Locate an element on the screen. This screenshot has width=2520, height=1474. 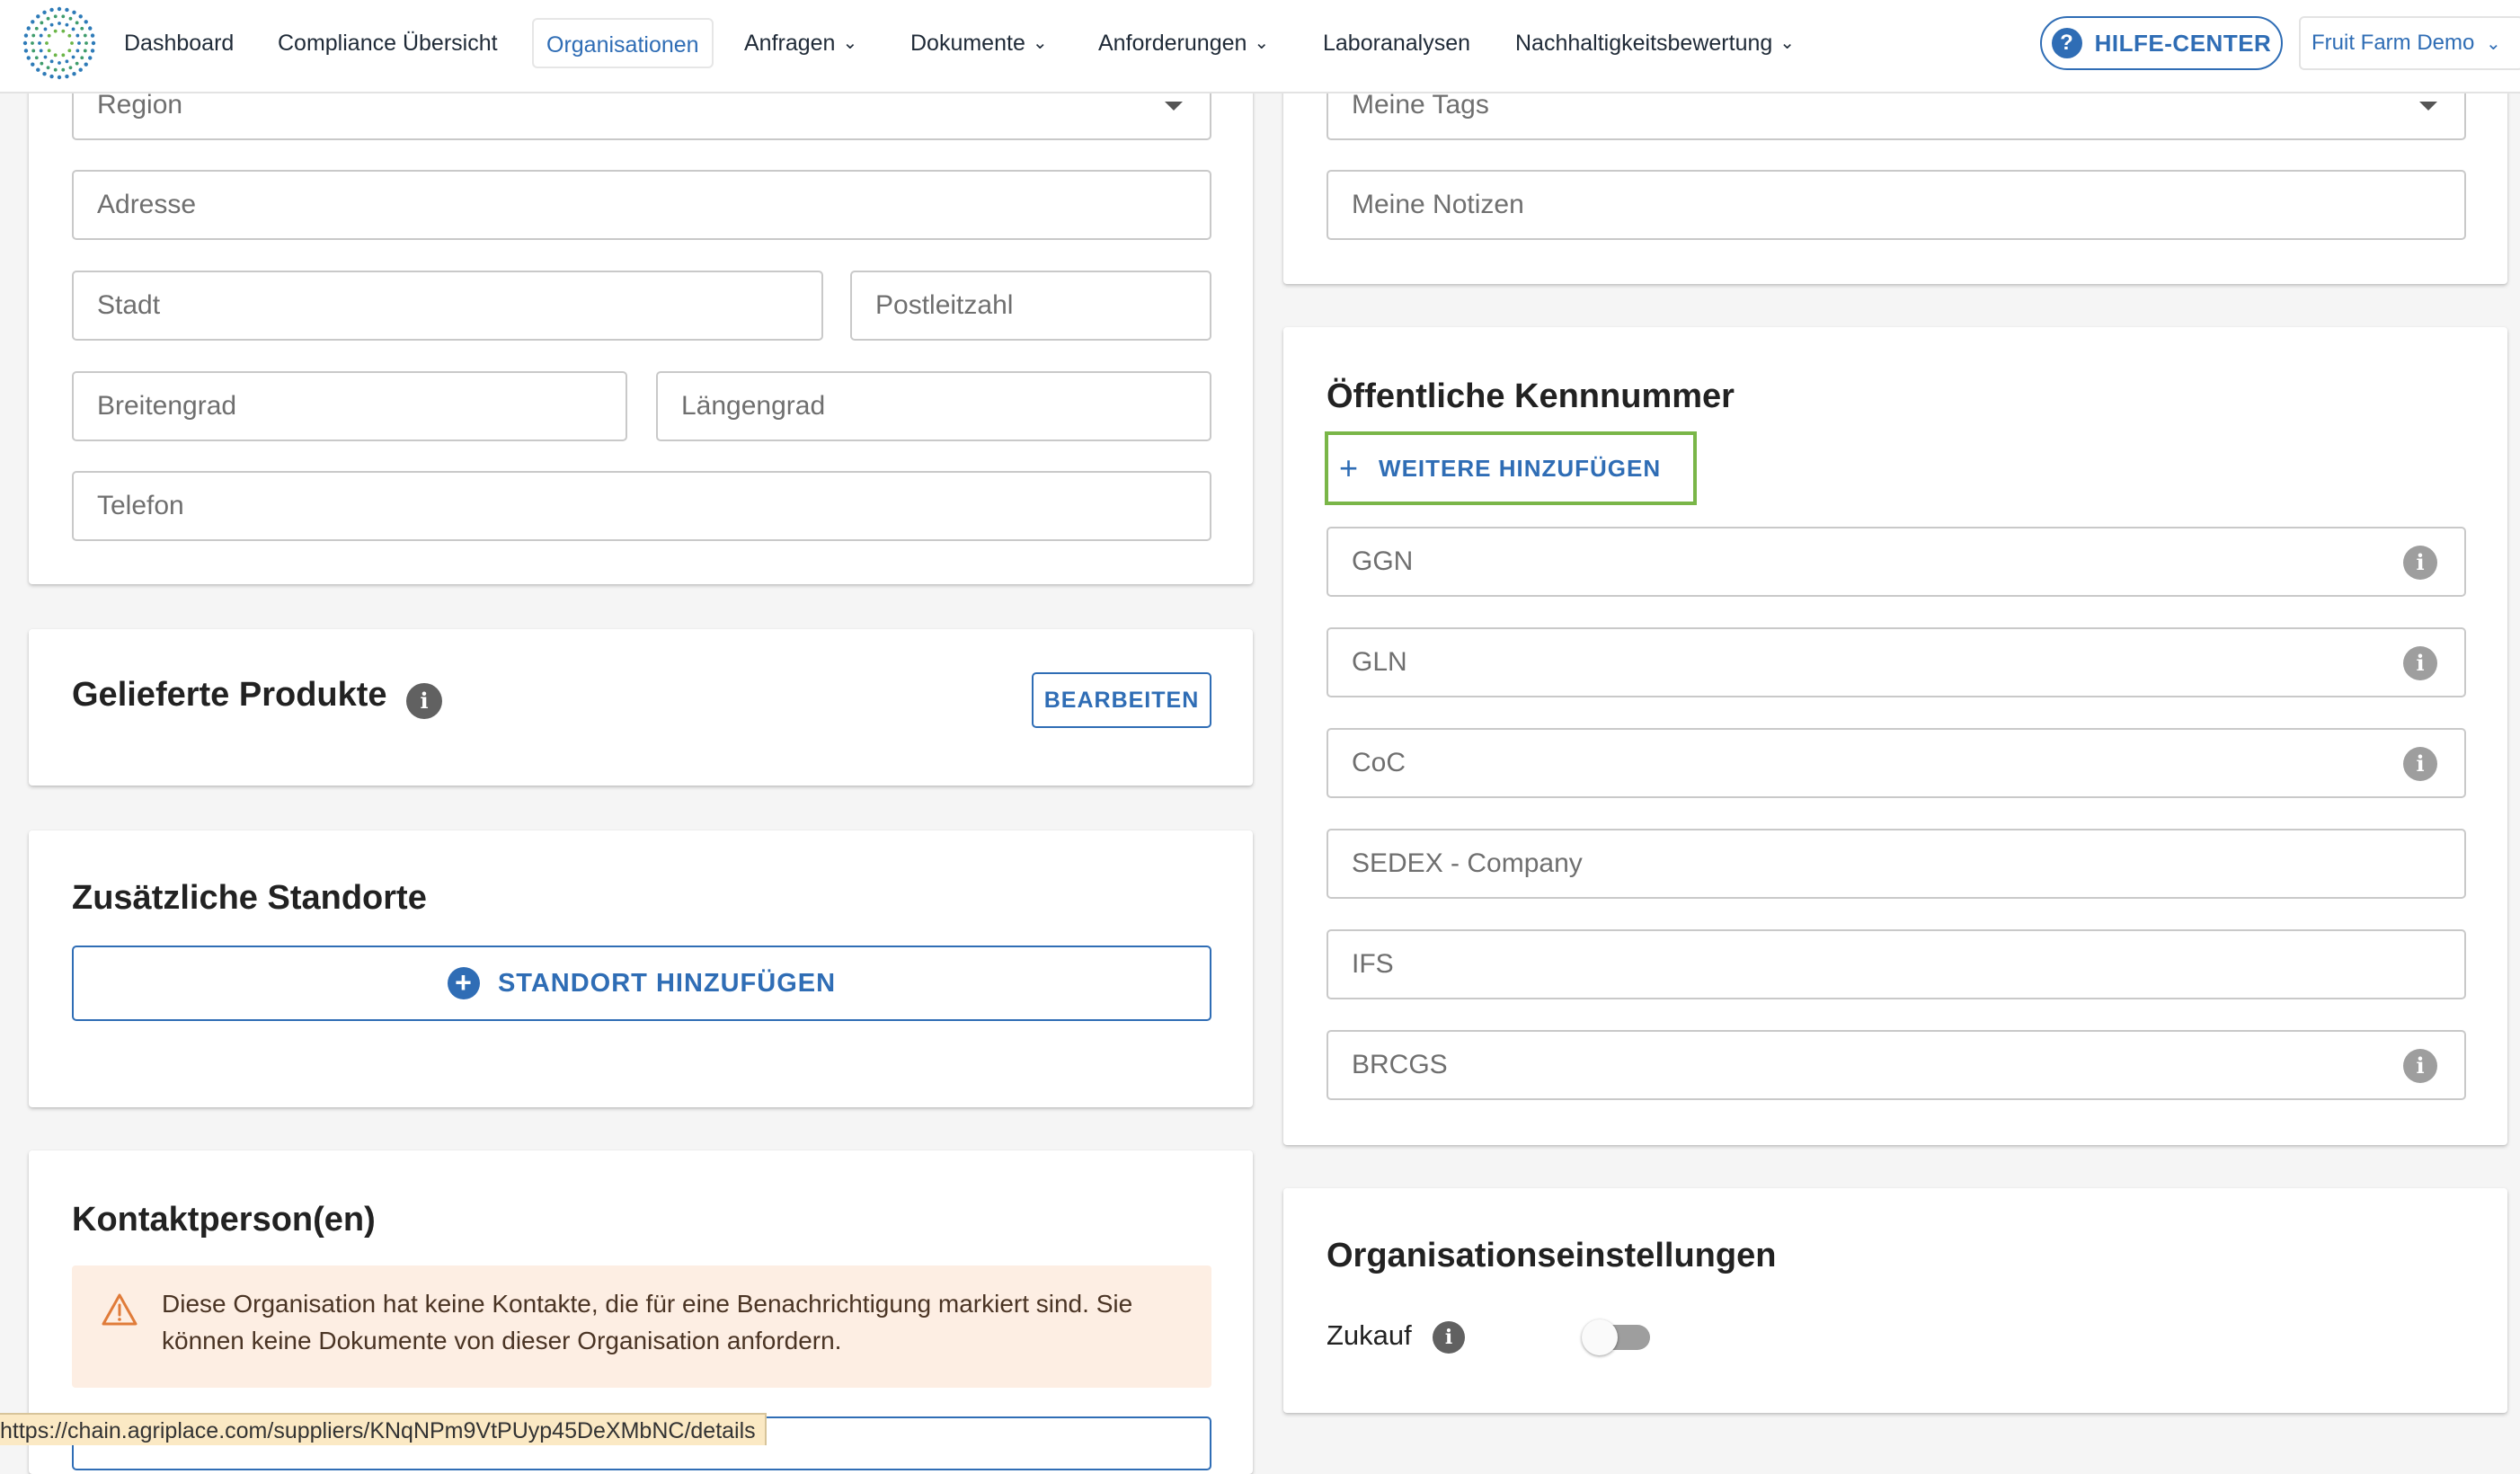
nav-requests-label: Anfragen is located at coordinates (790, 43).